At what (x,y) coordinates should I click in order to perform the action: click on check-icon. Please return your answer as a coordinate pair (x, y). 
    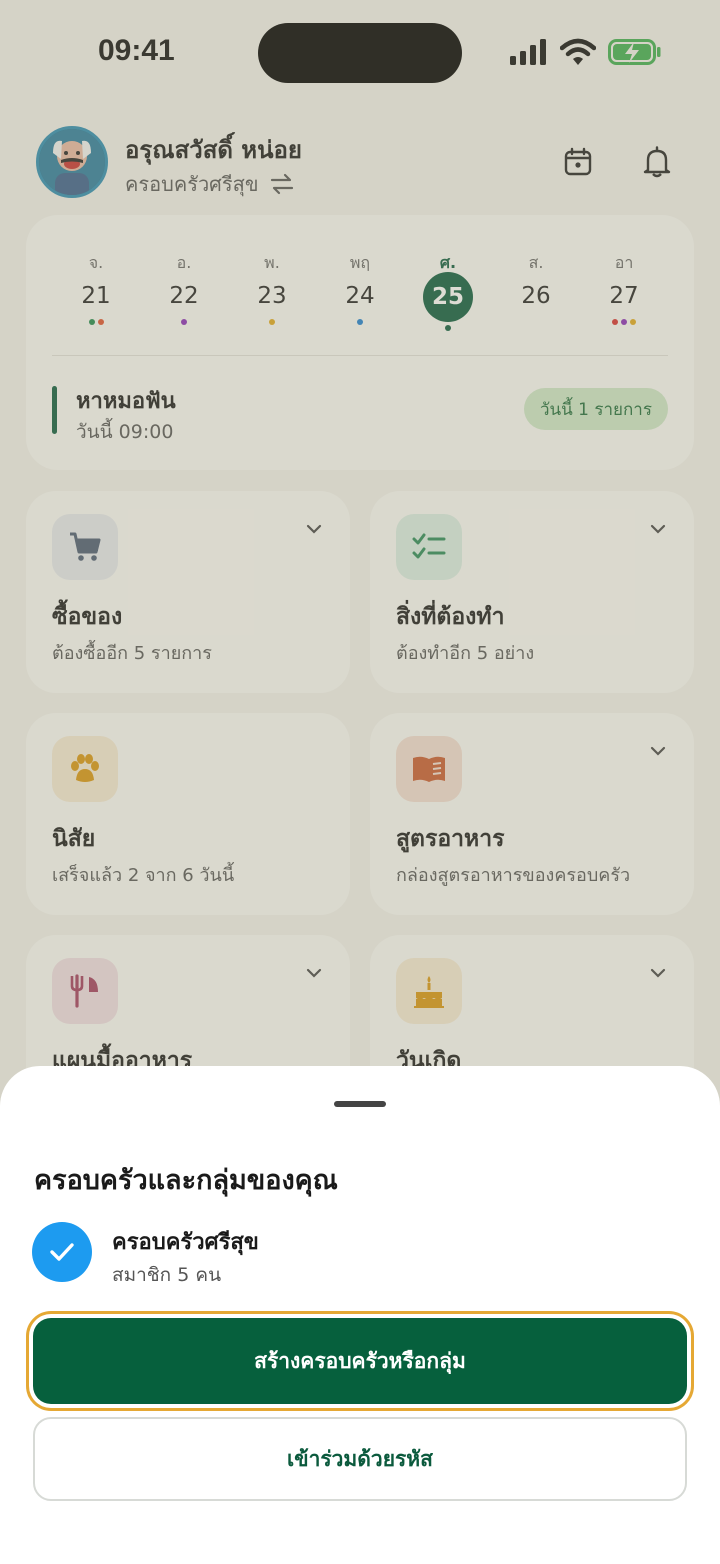
    Looking at the image, I should click on (62, 1252).